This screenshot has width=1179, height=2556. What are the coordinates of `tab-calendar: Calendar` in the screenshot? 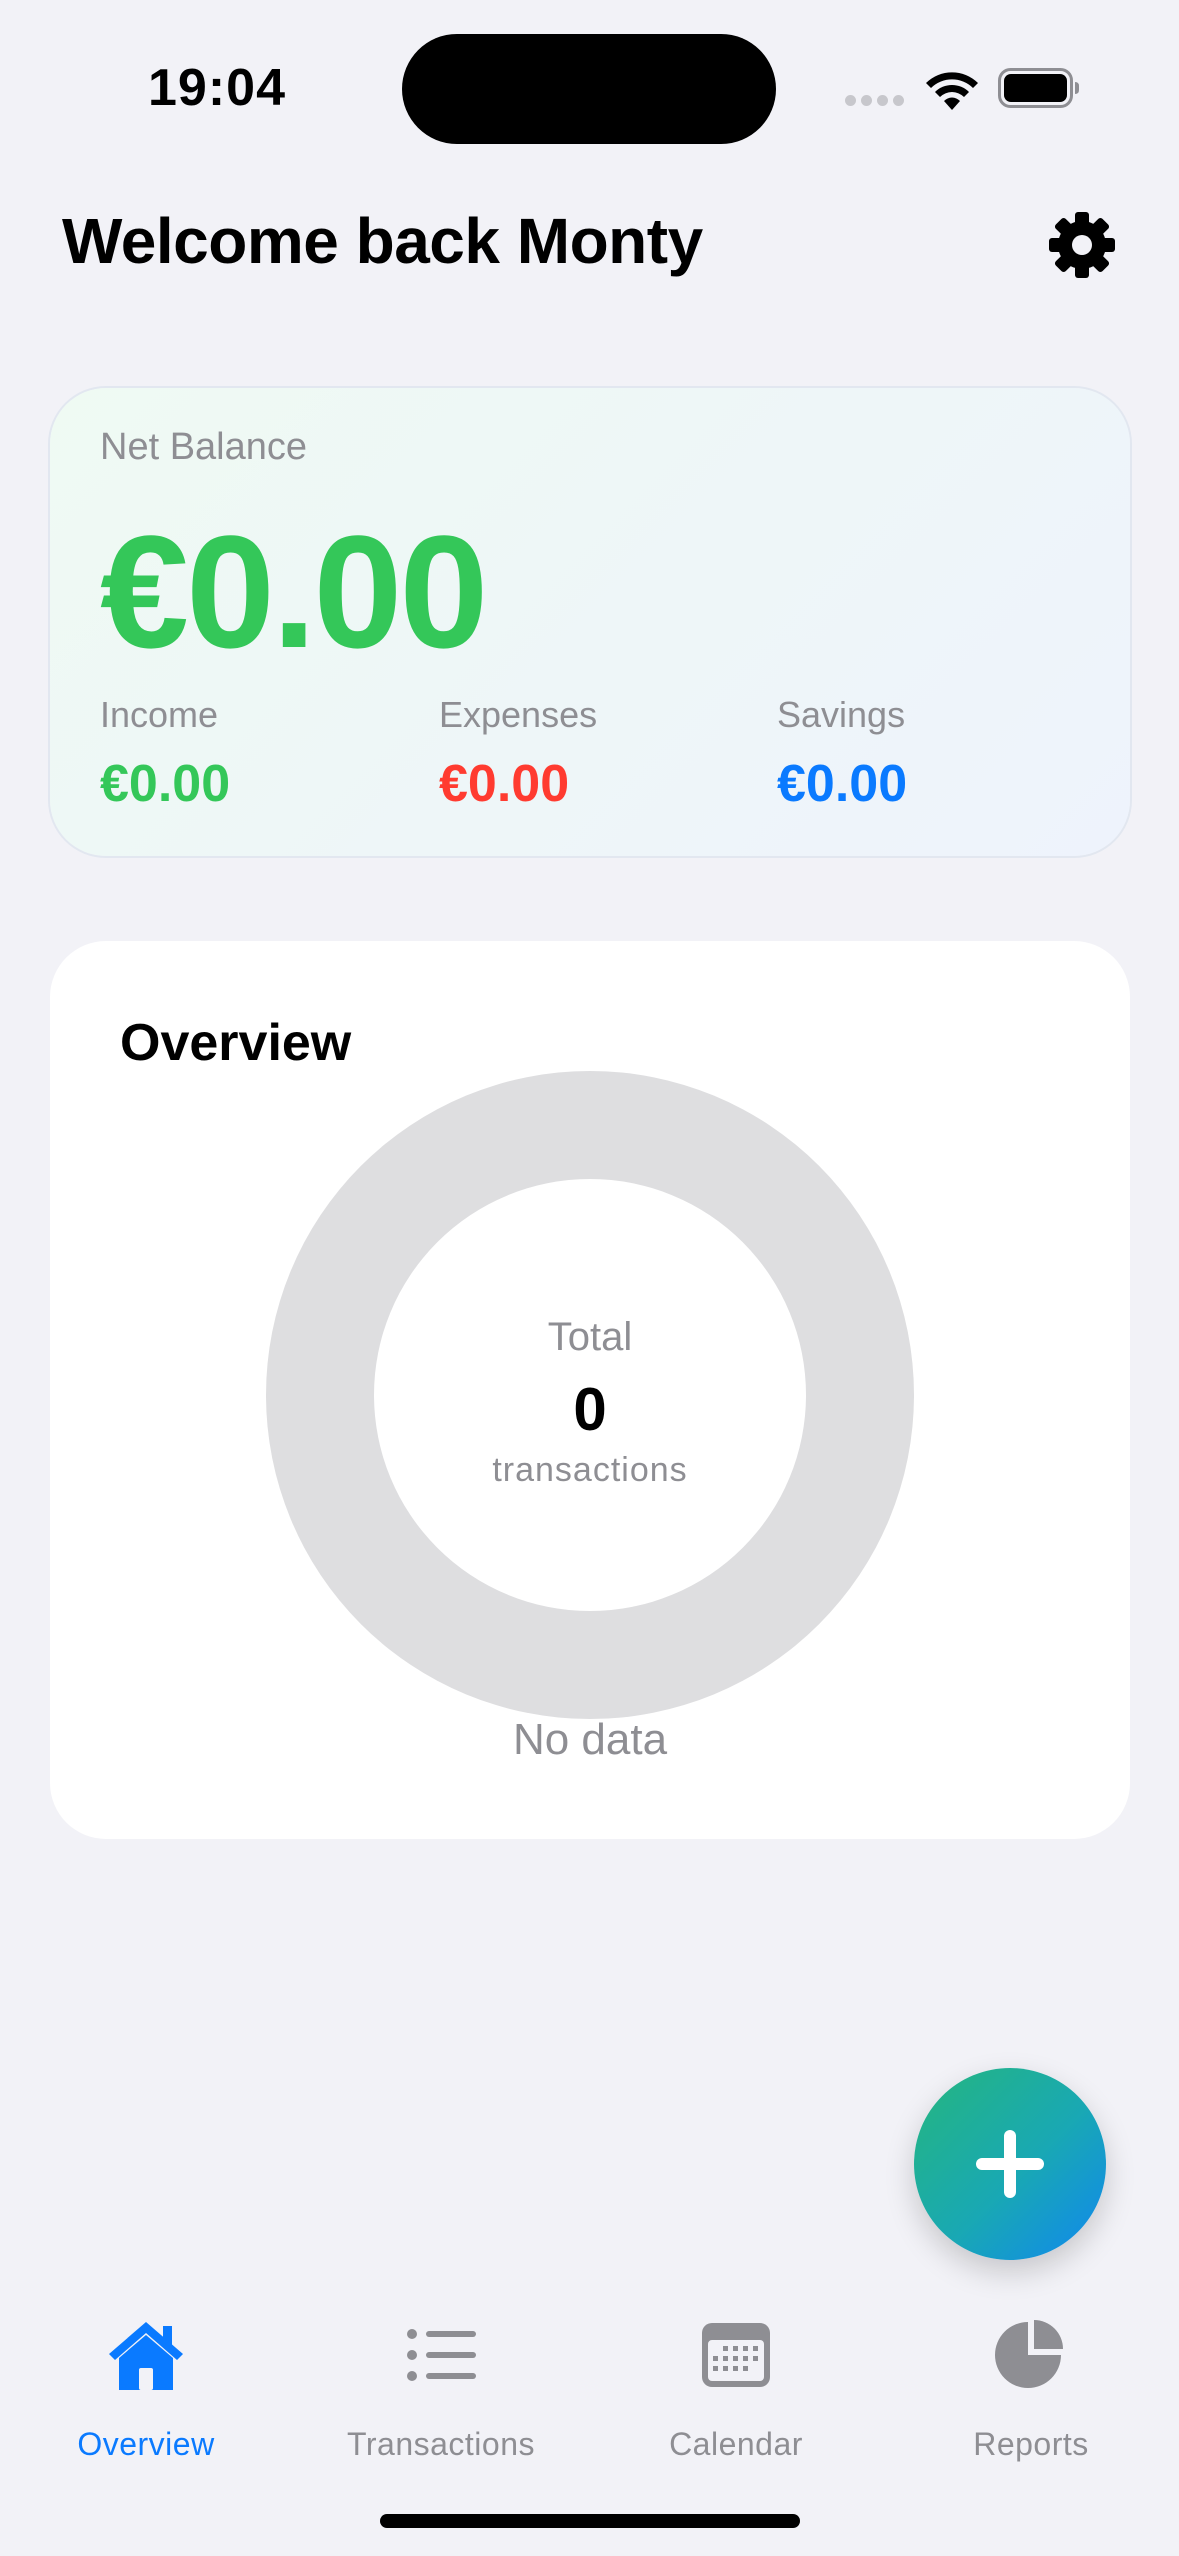 It's located at (736, 2393).